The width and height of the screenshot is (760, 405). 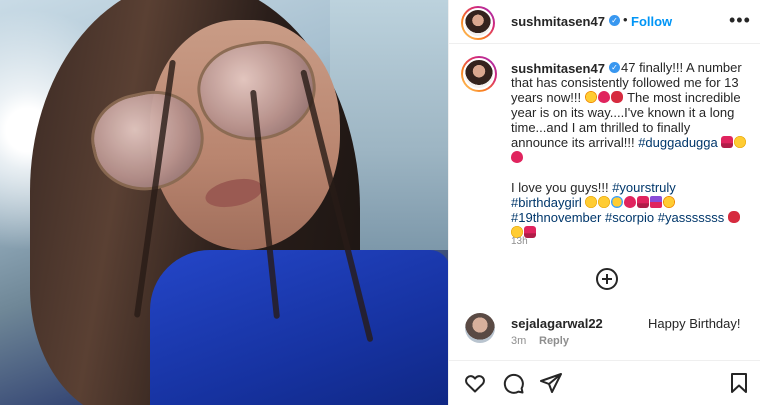 I want to click on hashtag-link: #yourstruly, so click(x=644, y=187).